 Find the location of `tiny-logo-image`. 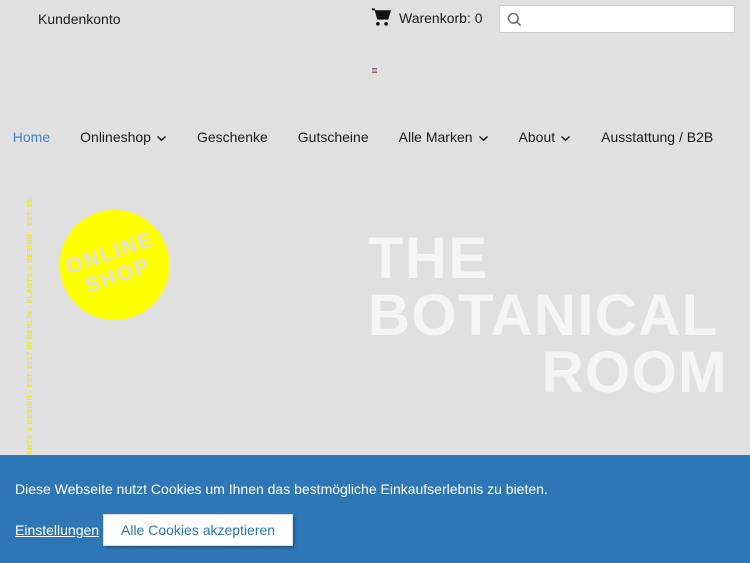

tiny-logo-image is located at coordinates (374, 70).